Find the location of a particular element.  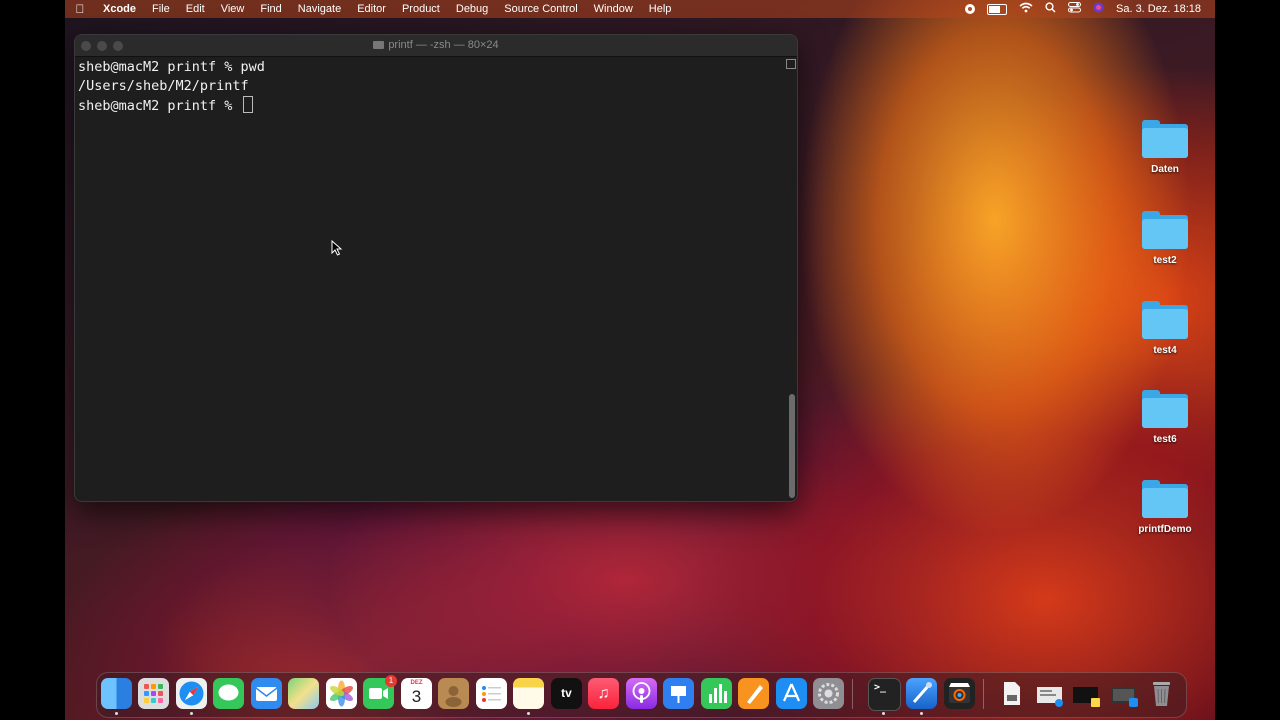

calendar-day: 3 is located at coordinates (416, 696).